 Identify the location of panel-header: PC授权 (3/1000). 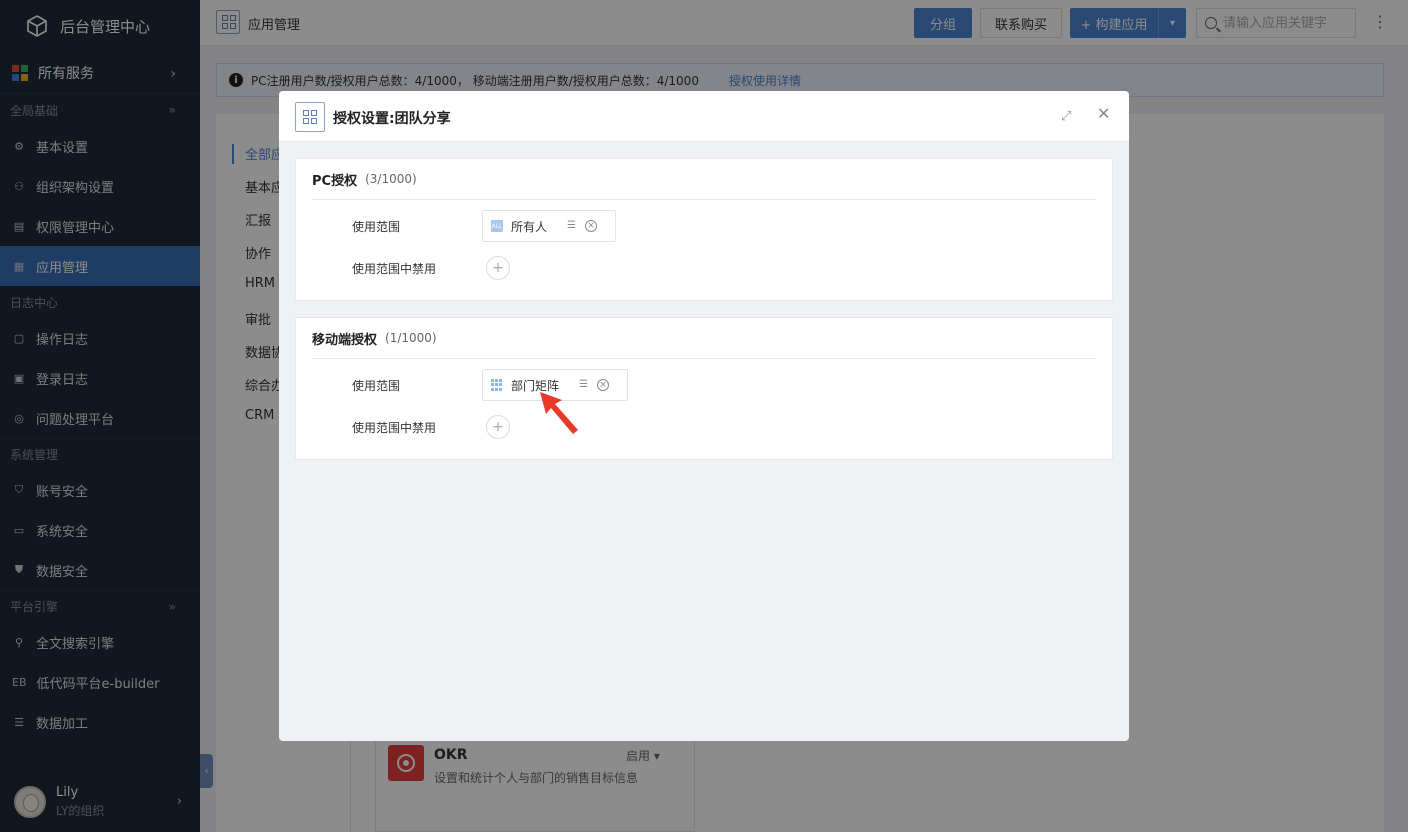
(704, 179).